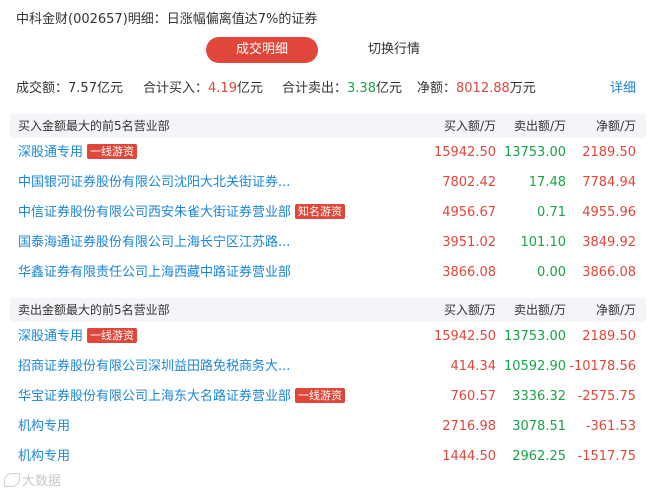 The height and width of the screenshot is (492, 656). What do you see at coordinates (609, 212) in the screenshot?
I see `net-amount: 4955.96` at bounding box center [609, 212].